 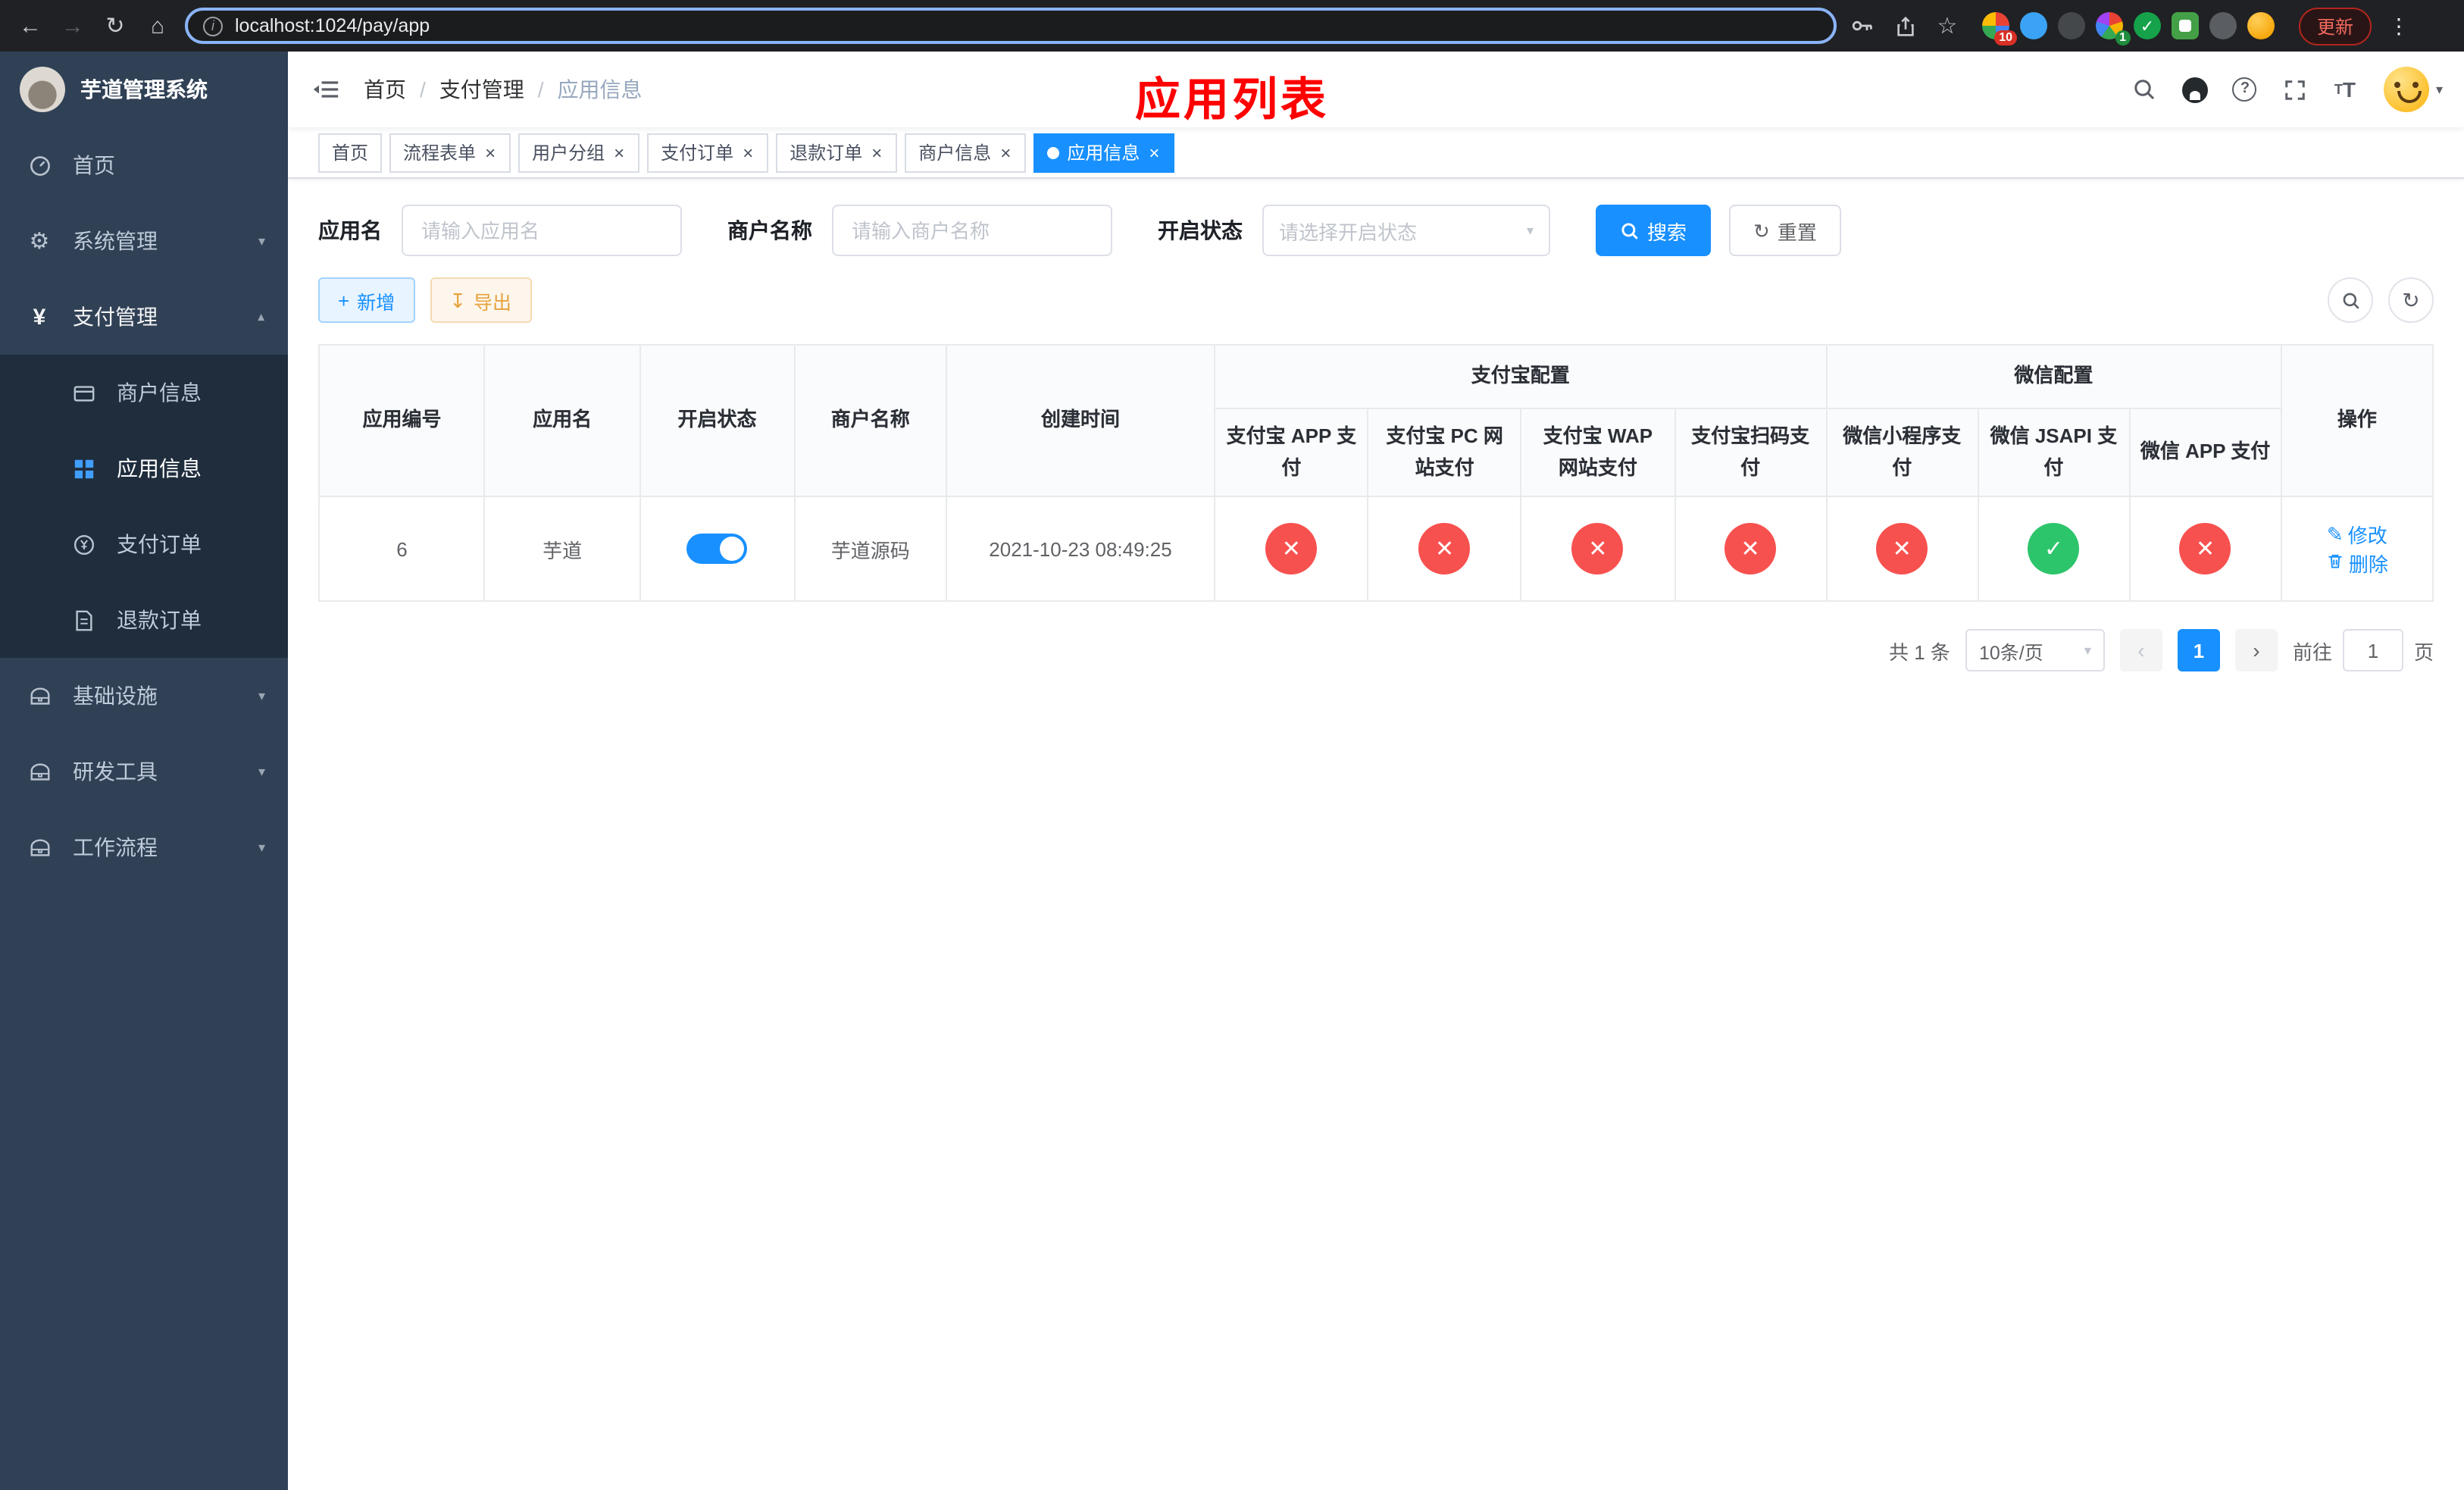 I want to click on extension-face-icon, so click(x=2261, y=26).